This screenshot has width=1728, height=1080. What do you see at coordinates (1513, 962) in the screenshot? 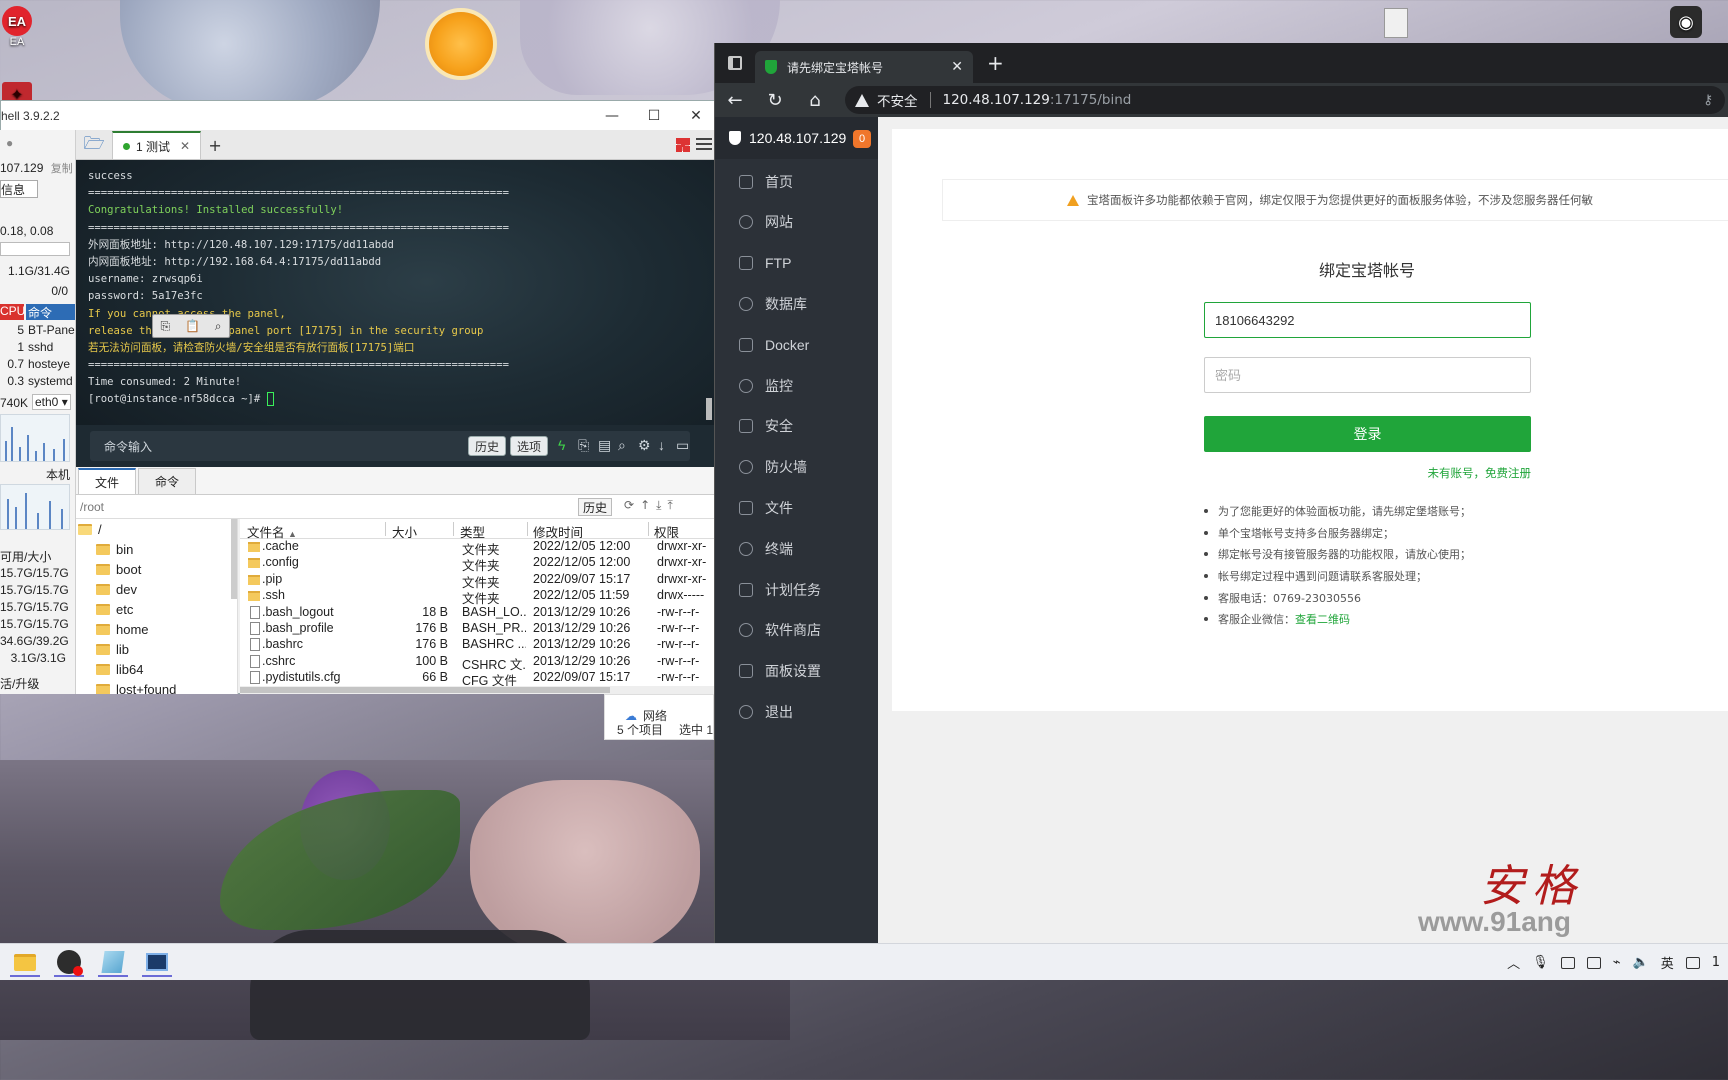
I see `tray-chevron-icon: ︿` at bounding box center [1513, 962].